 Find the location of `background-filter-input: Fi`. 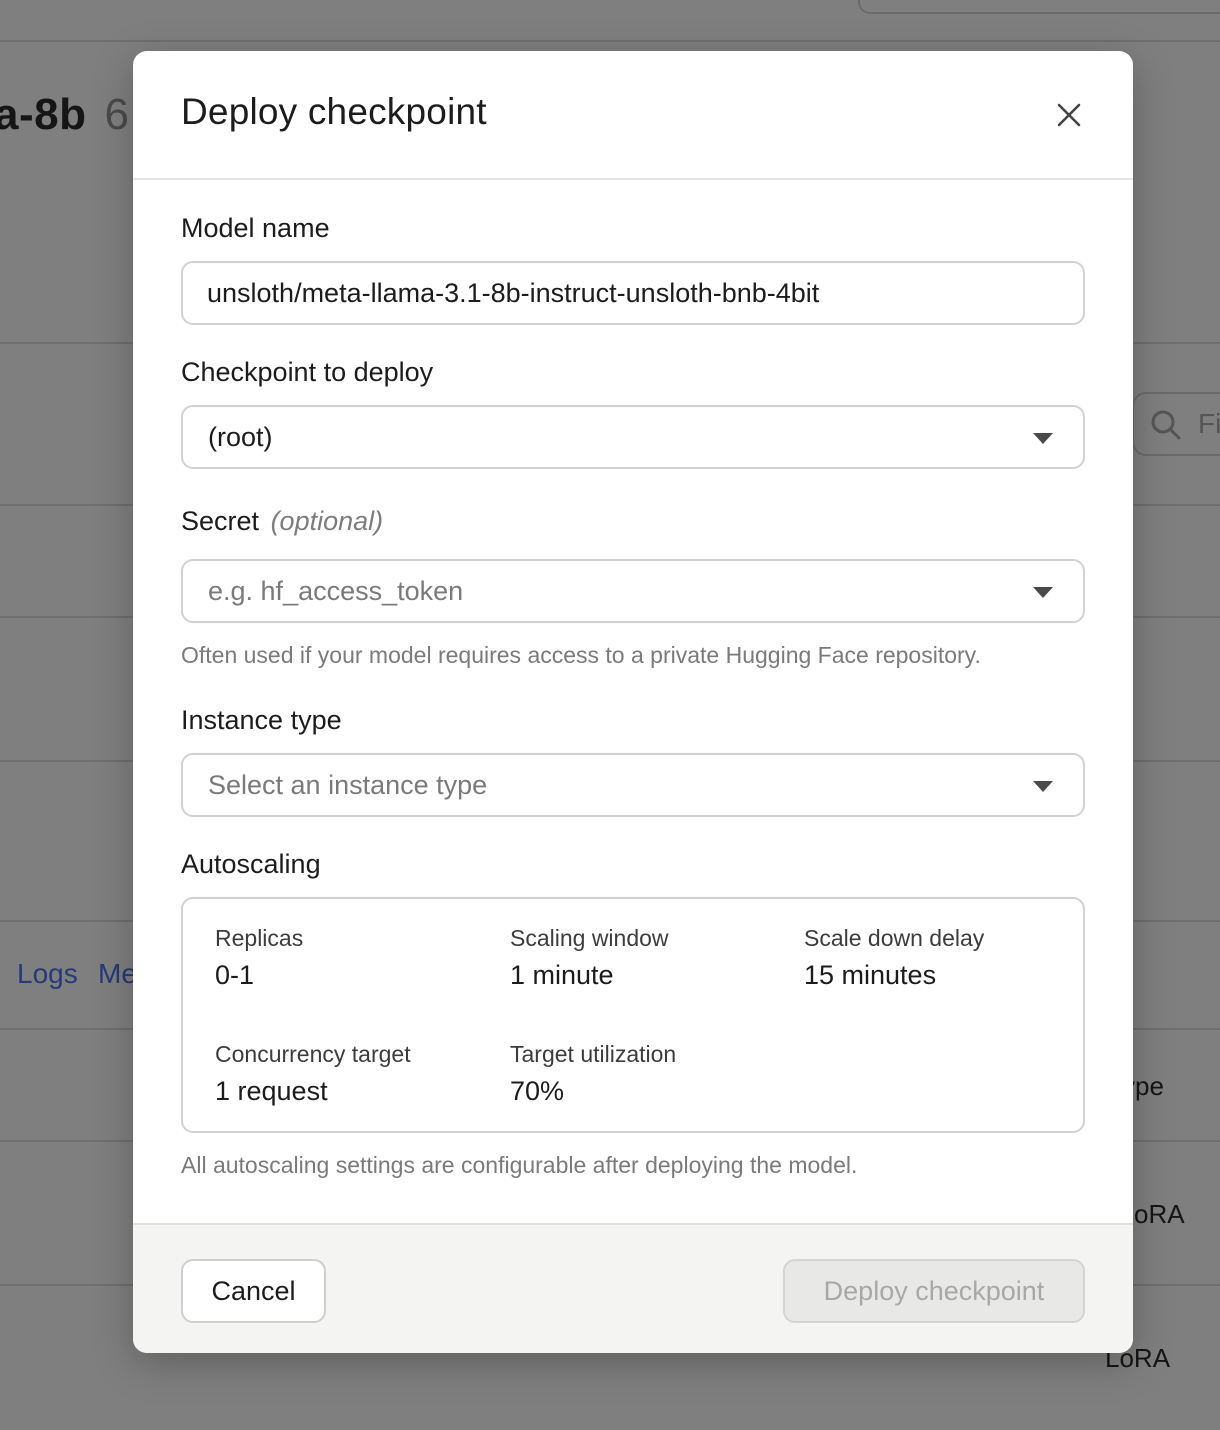

background-filter-input: Fi is located at coordinates (1176, 424).